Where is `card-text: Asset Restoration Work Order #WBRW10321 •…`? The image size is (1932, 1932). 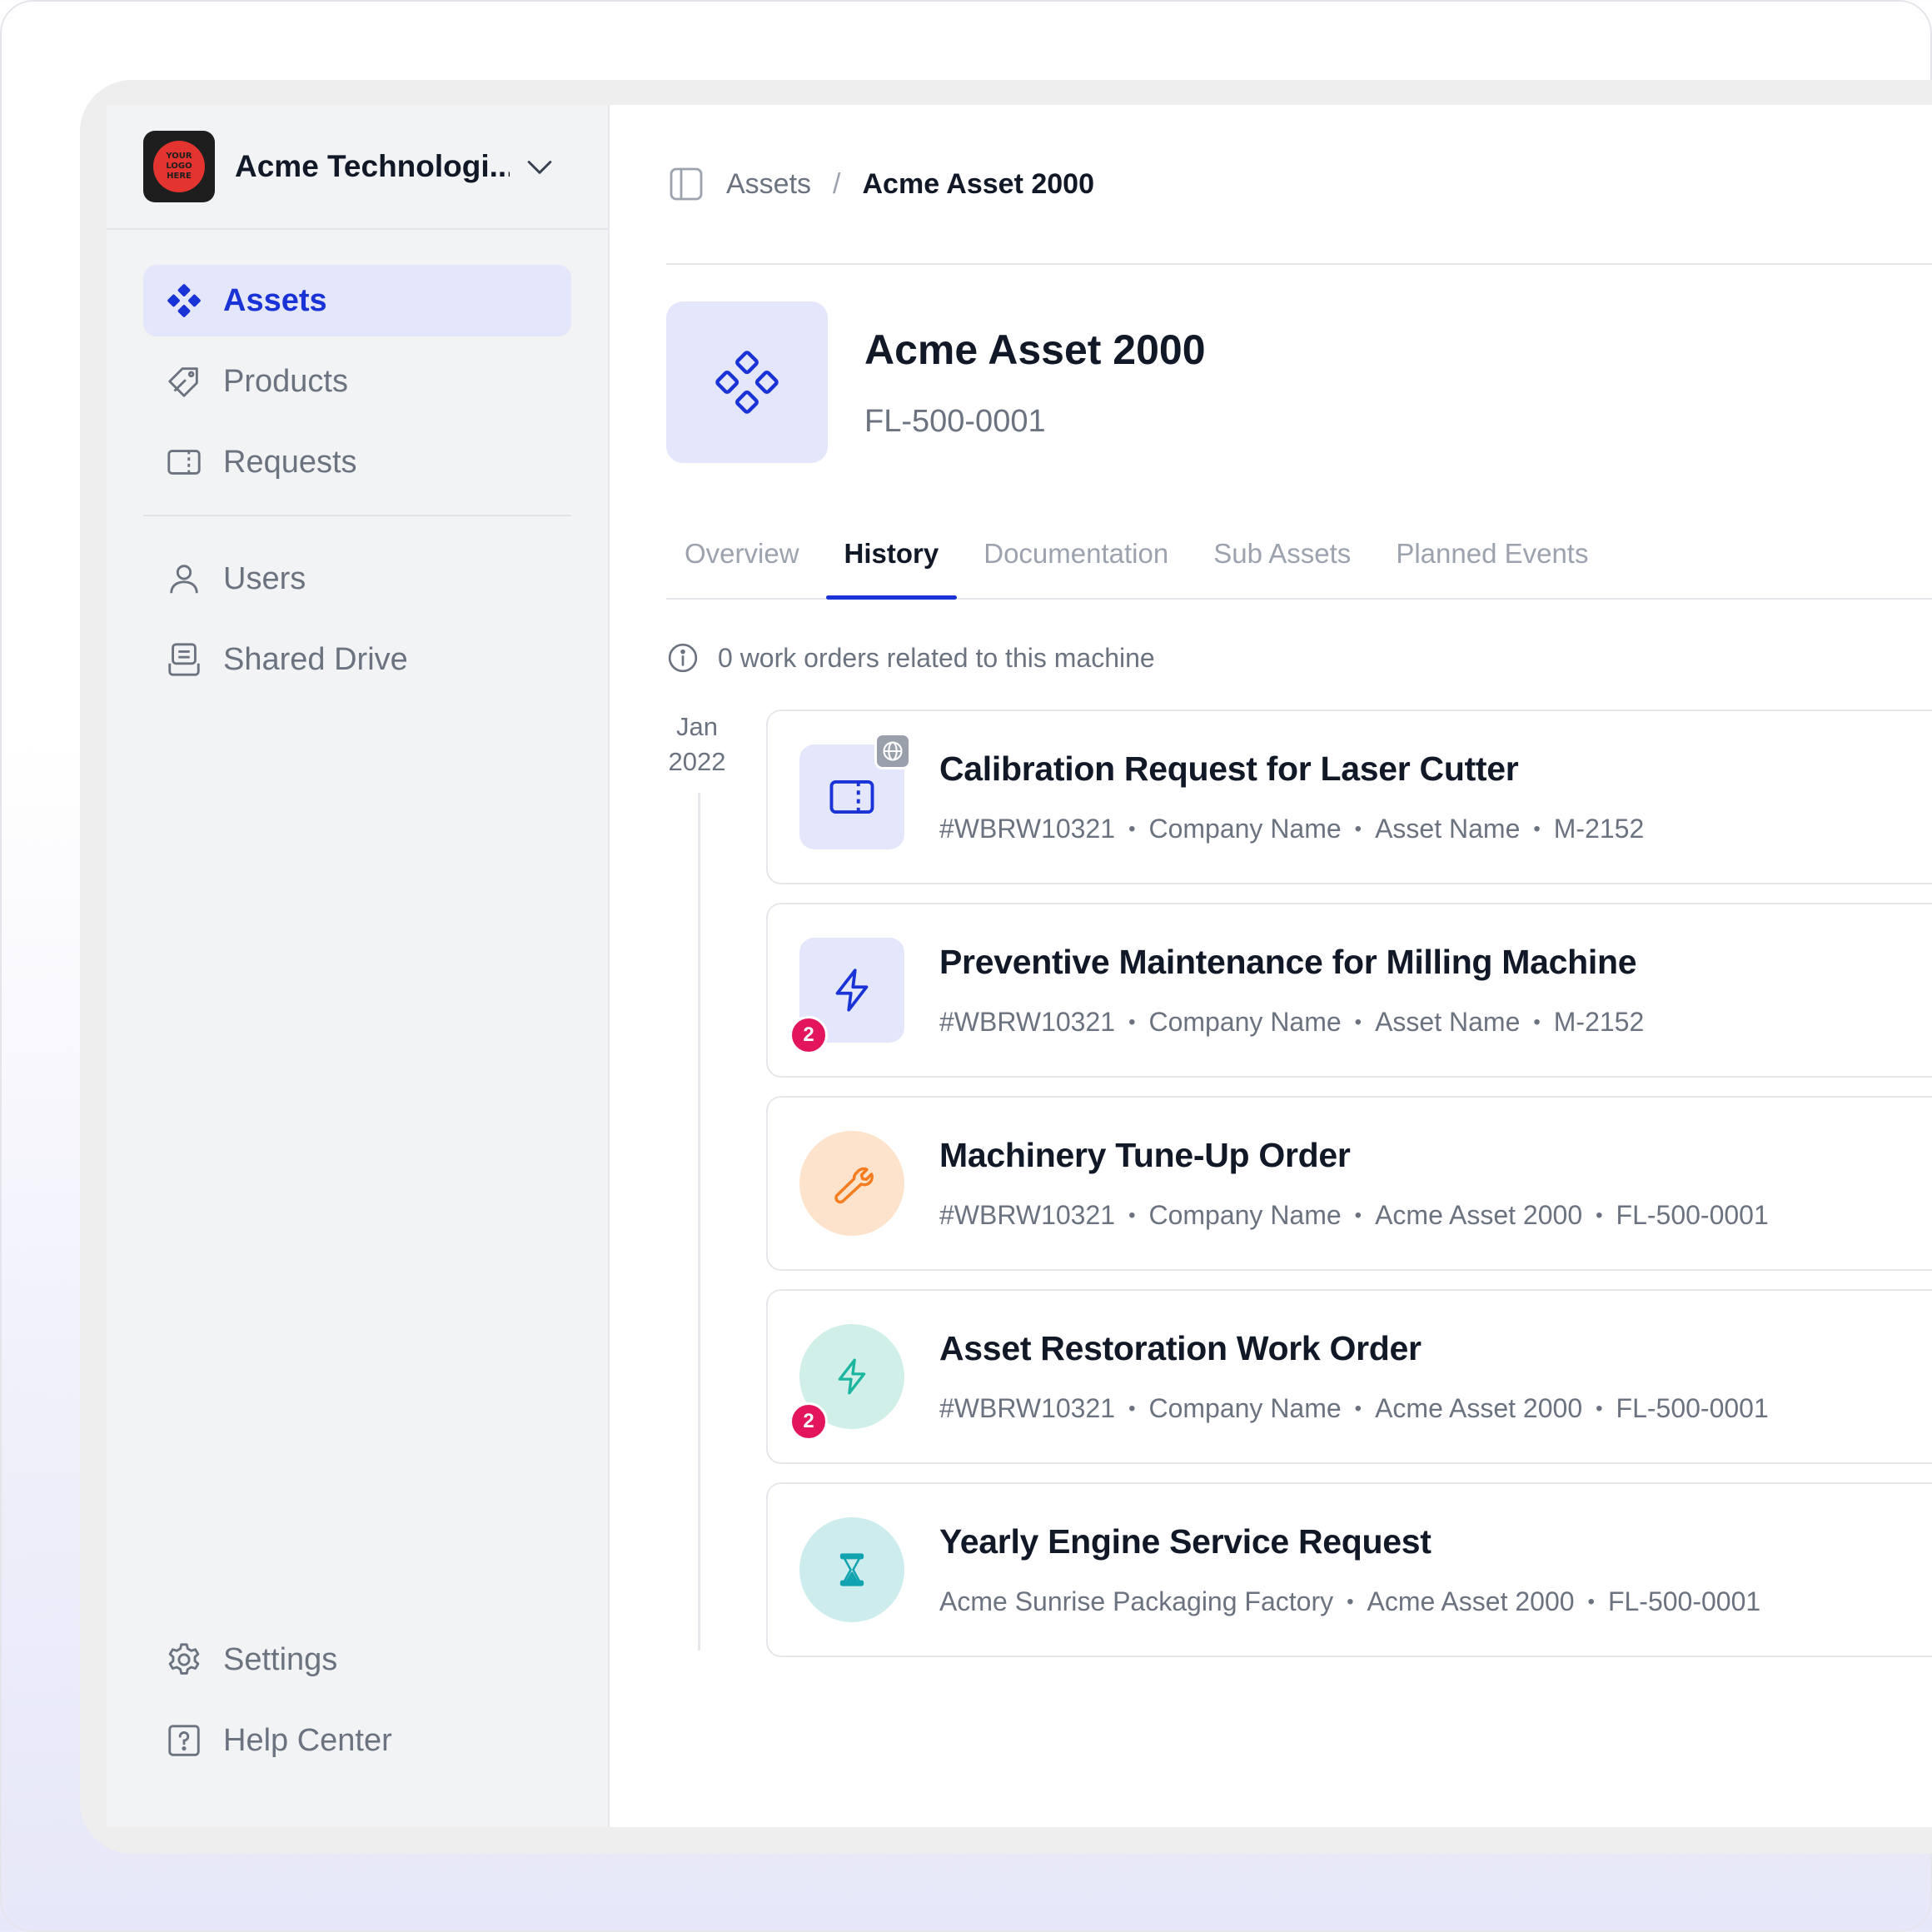 card-text: Asset Restoration Work Order #WBRW10321 •… is located at coordinates (1354, 1376).